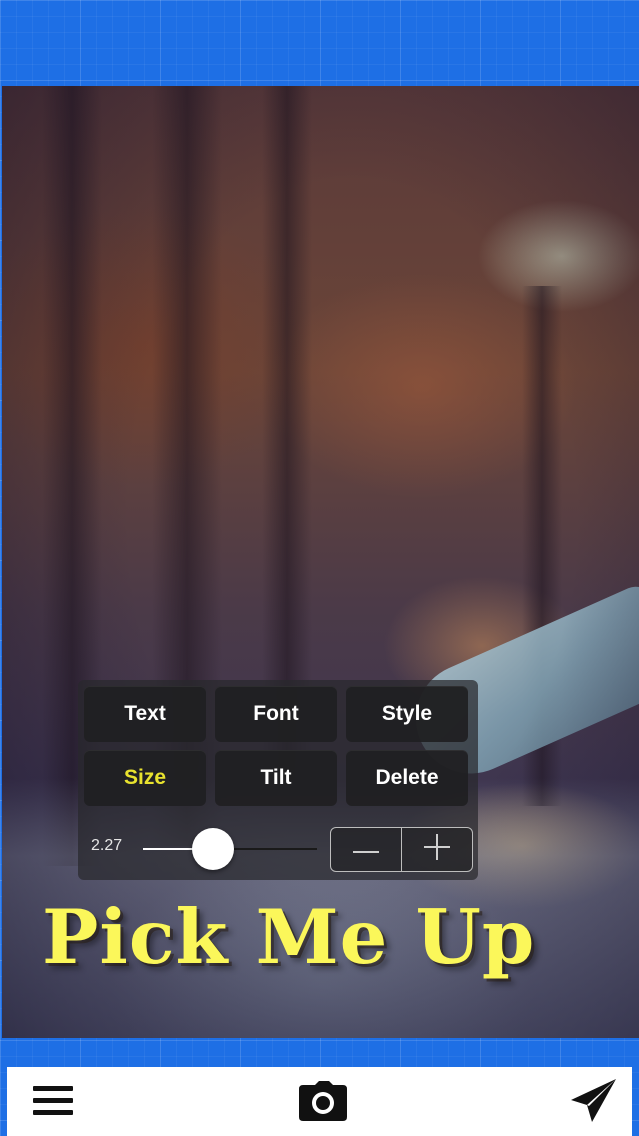 The width and height of the screenshot is (639, 1136). I want to click on text-edit-panel: Text Font Style Size Tilt Delete 2.27, so click(278, 780).